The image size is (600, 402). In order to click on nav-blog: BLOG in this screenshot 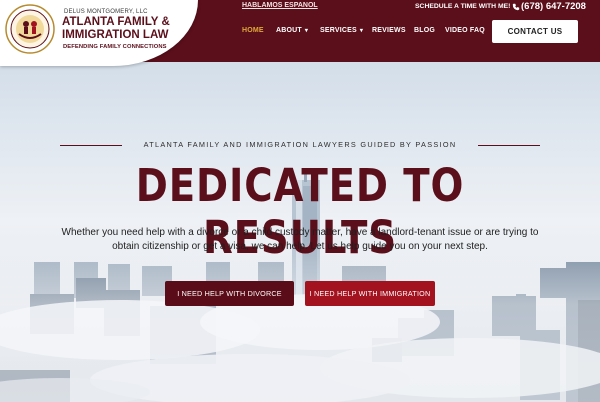, I will do `click(424, 30)`.